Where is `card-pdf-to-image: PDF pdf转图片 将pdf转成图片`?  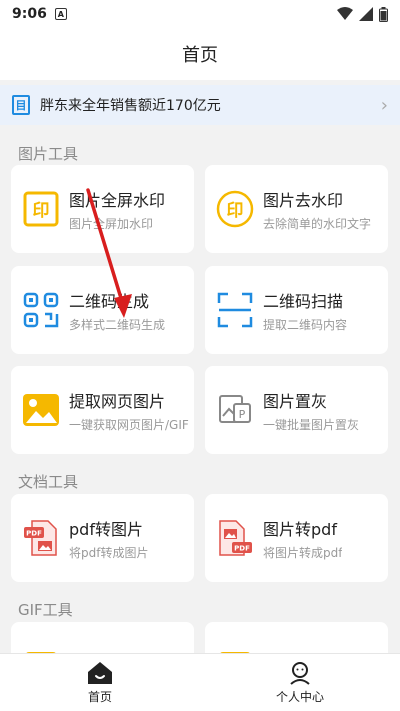 card-pdf-to-image: PDF pdf转图片 将pdf转成图片 is located at coordinates (102, 538).